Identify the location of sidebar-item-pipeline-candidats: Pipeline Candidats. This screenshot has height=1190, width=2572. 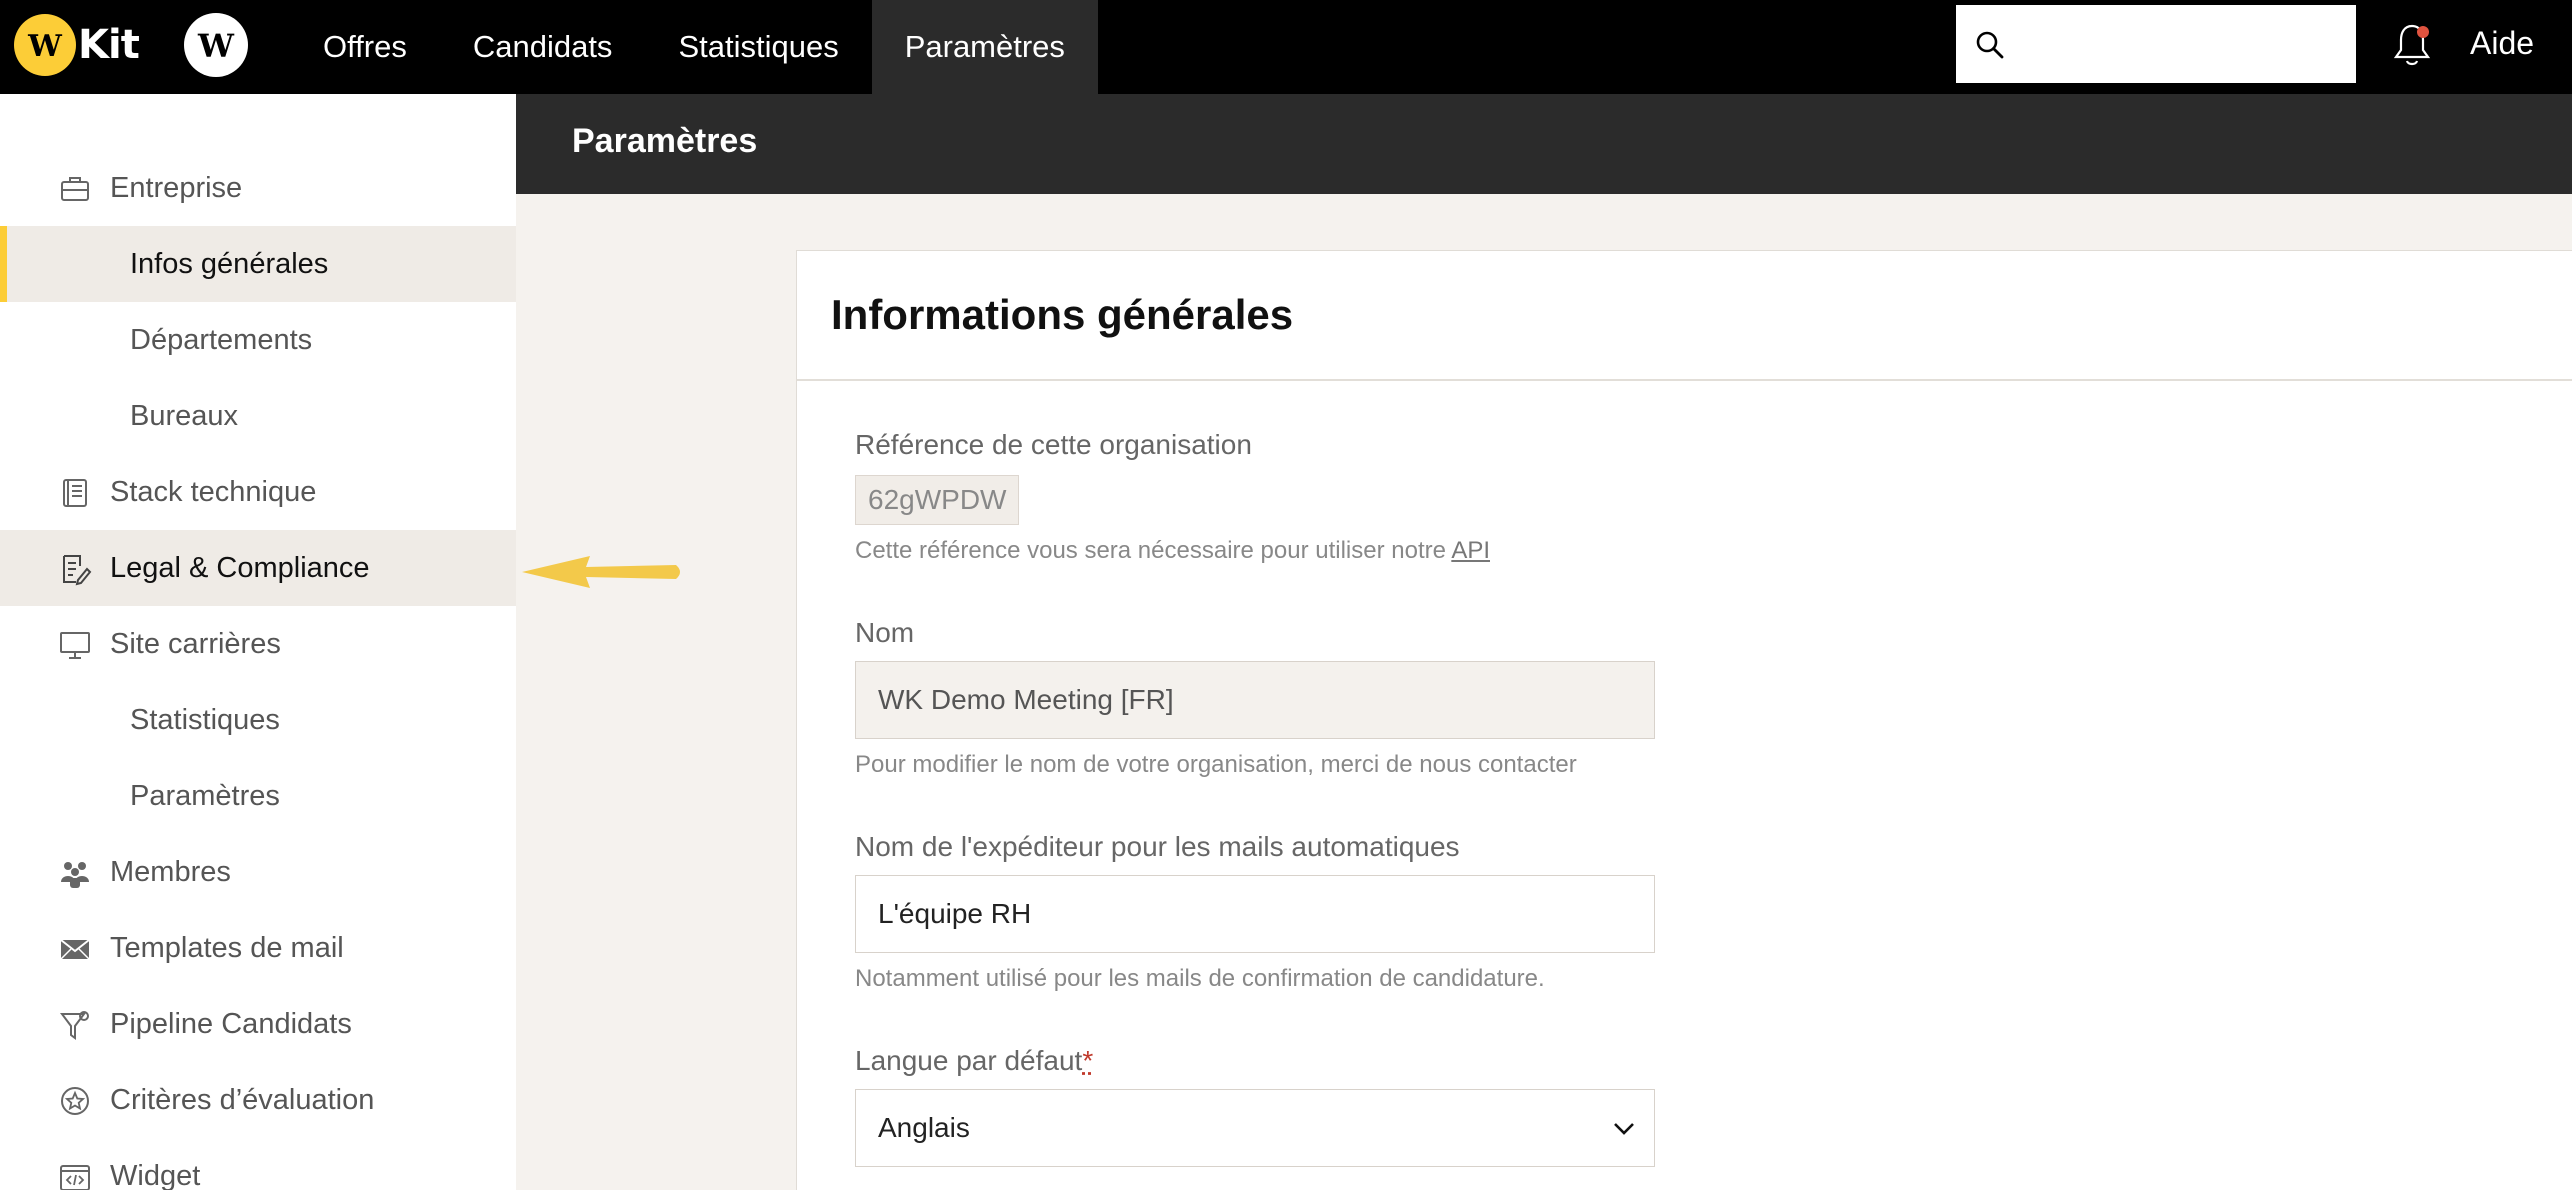
(258, 1024).